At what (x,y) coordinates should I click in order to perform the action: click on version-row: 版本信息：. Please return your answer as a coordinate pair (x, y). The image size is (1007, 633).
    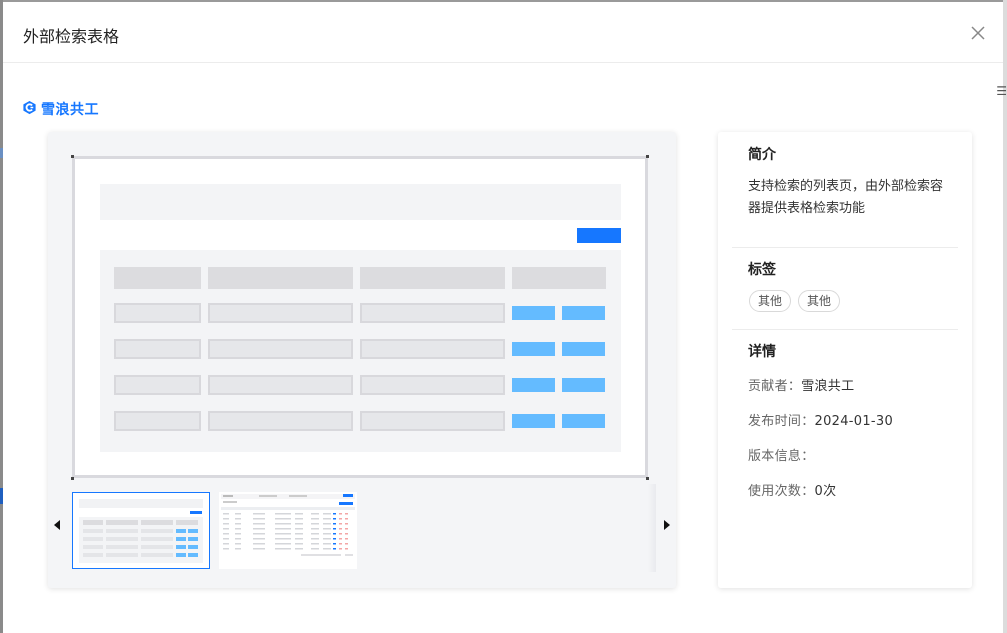
    Looking at the image, I should click on (781, 454).